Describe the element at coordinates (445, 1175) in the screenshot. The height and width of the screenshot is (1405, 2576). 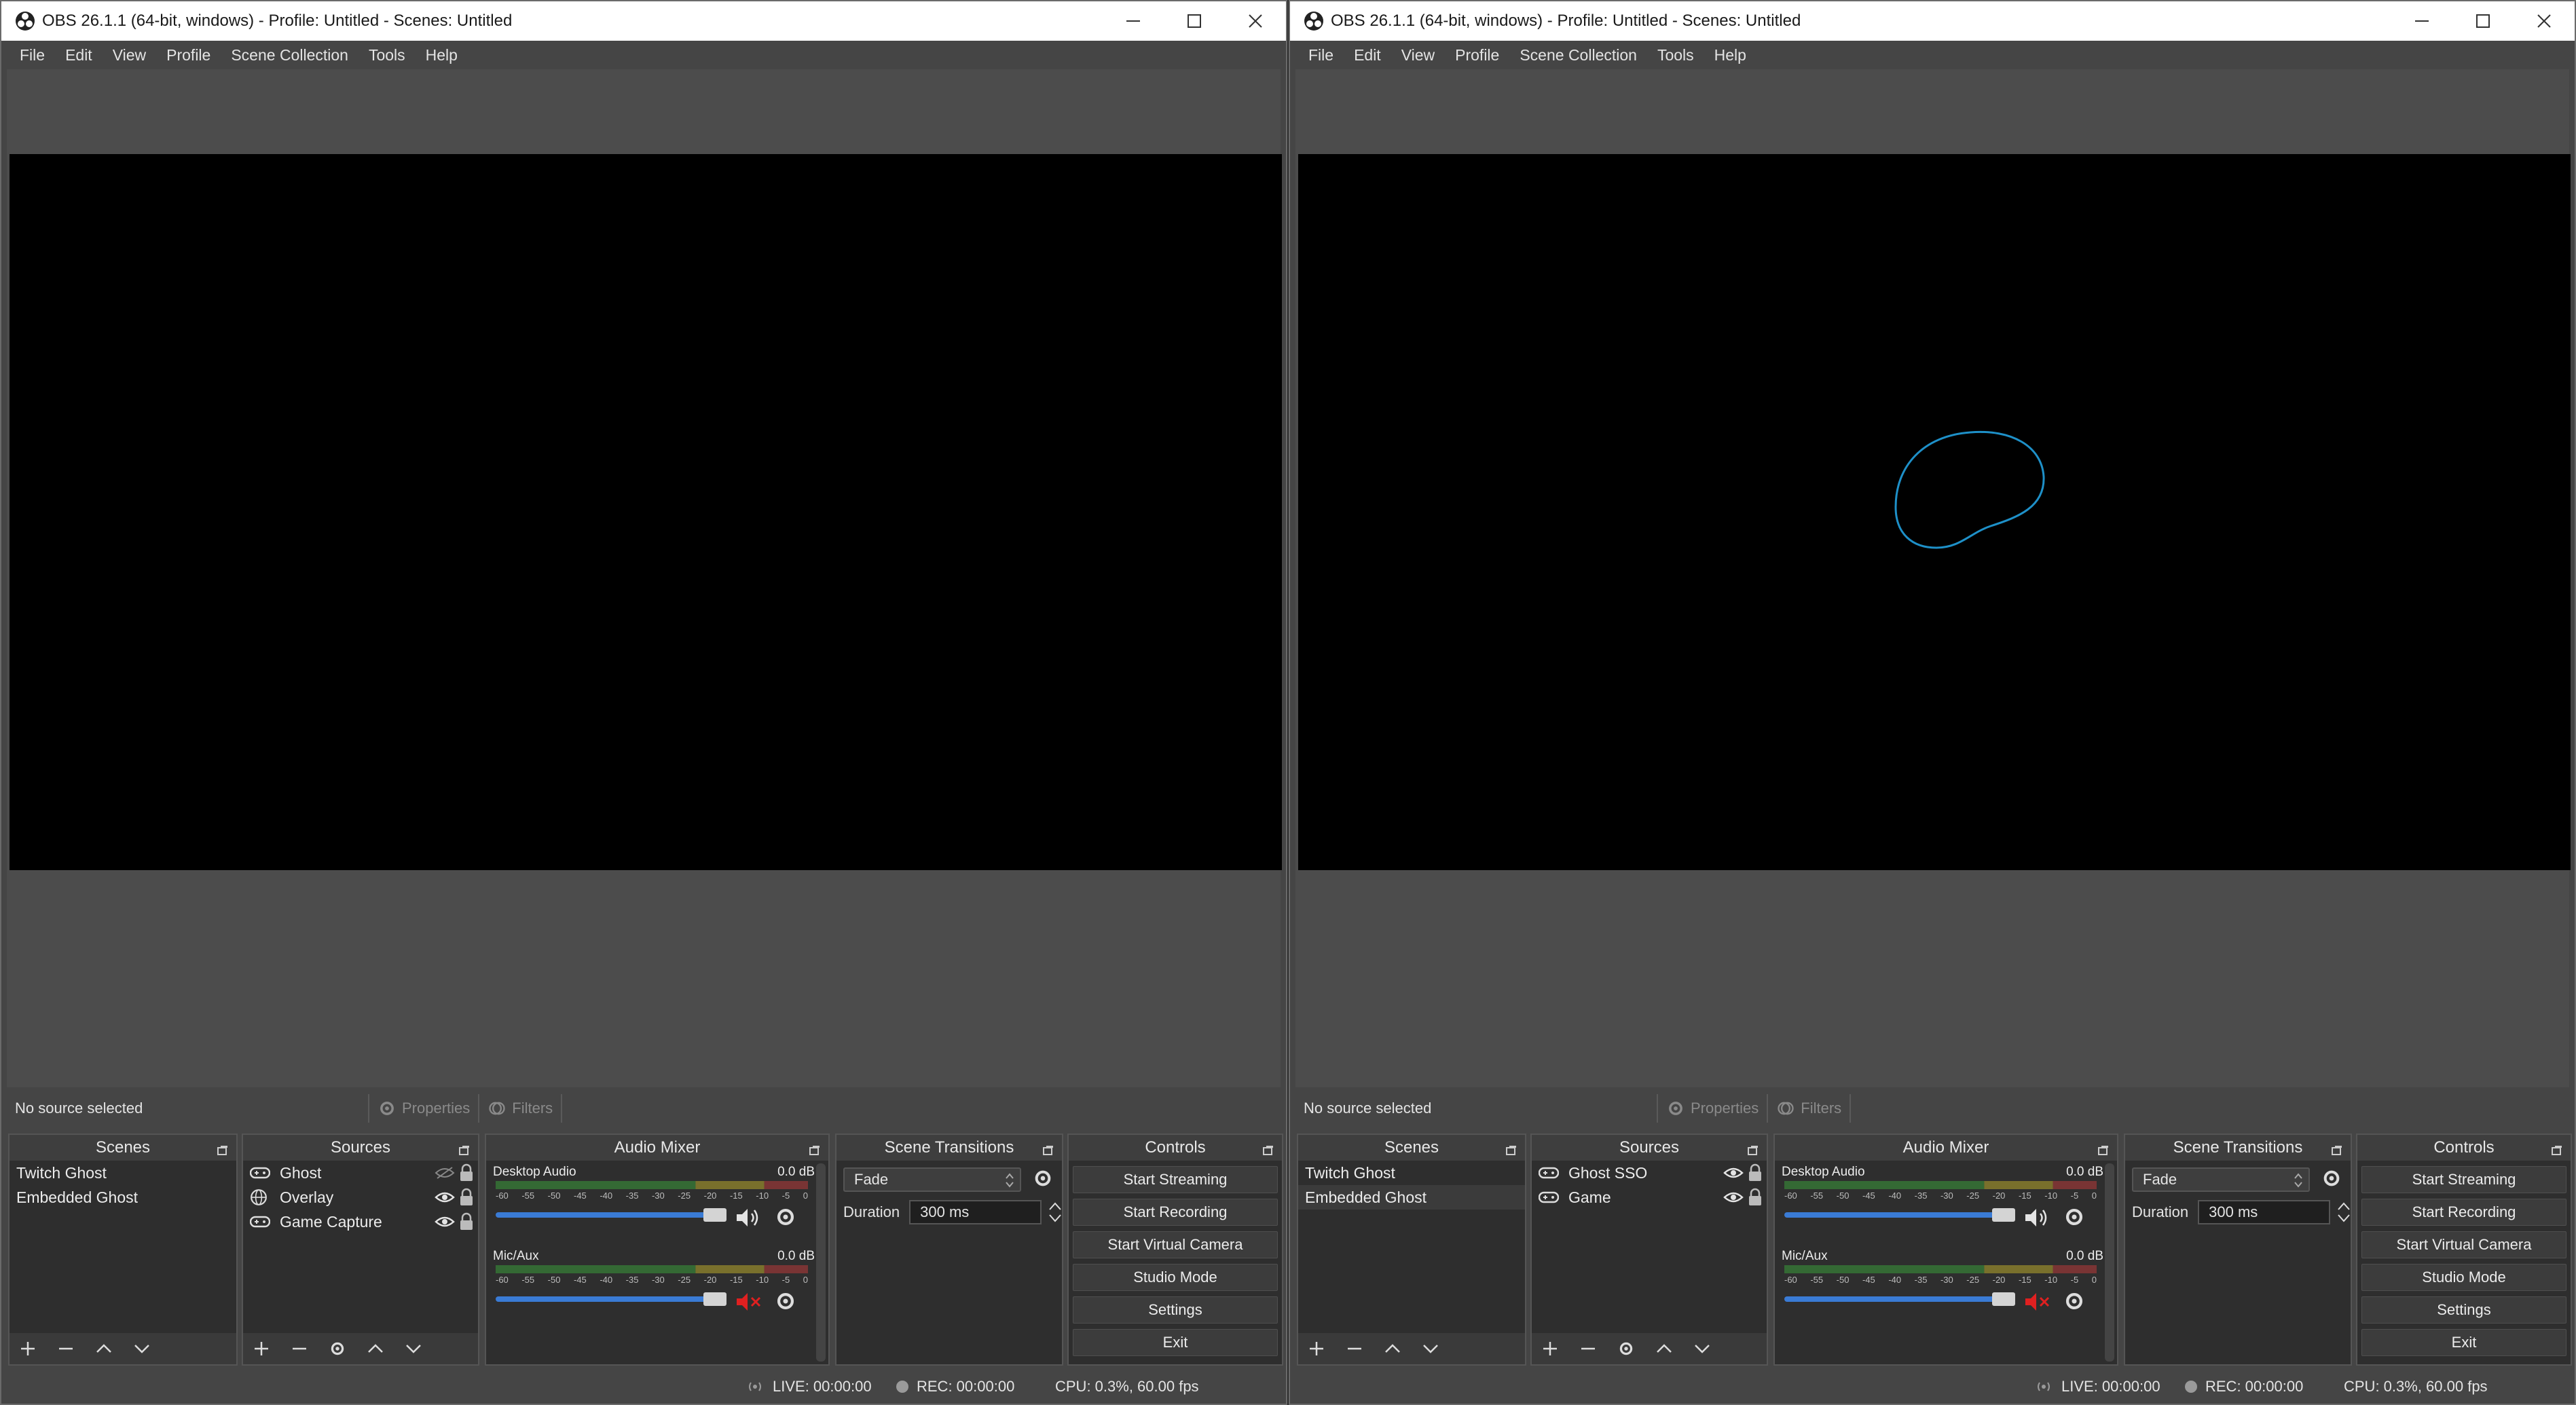
I see `eye-hidden-icon` at that location.